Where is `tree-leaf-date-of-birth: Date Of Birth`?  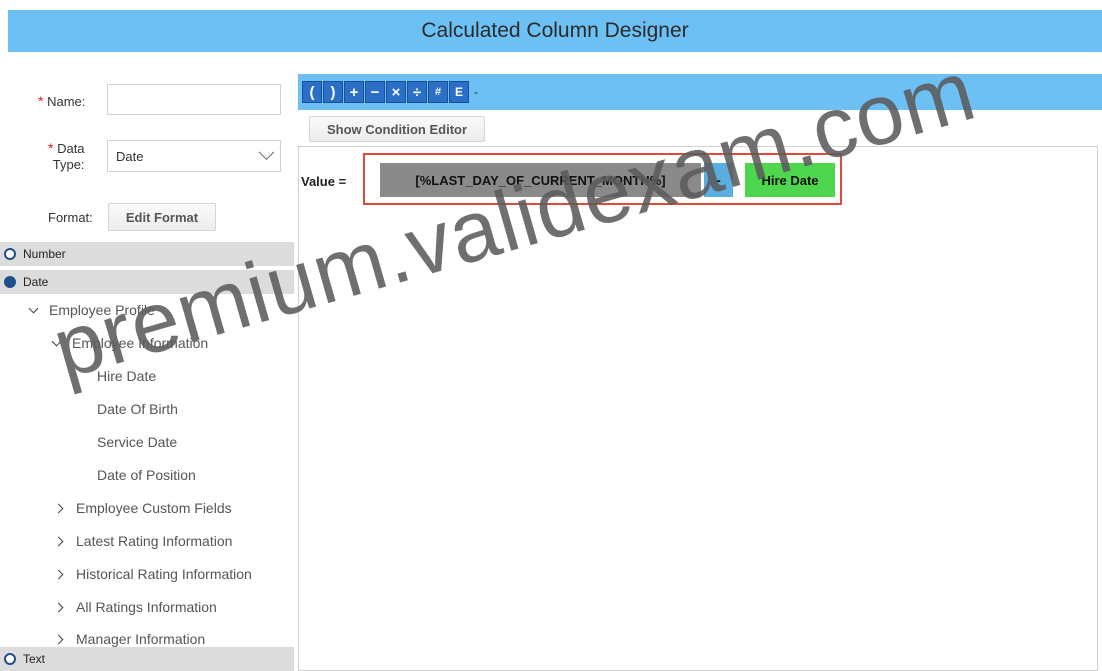 tree-leaf-date-of-birth: Date Of Birth is located at coordinates (137, 409).